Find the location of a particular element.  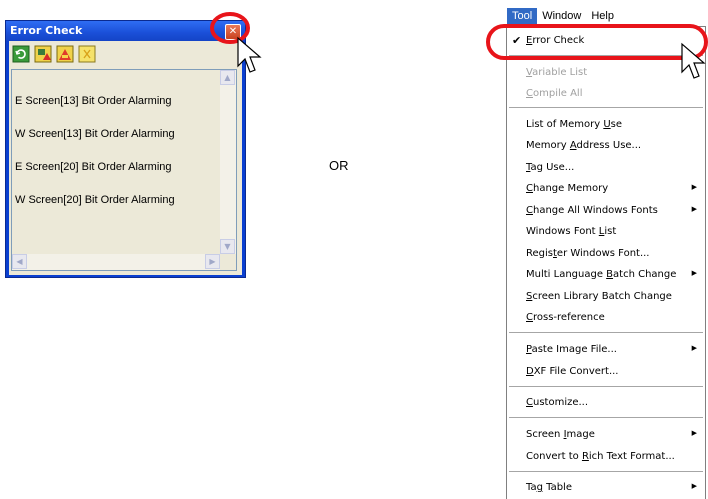

toolbar is located at coordinates (54, 55).